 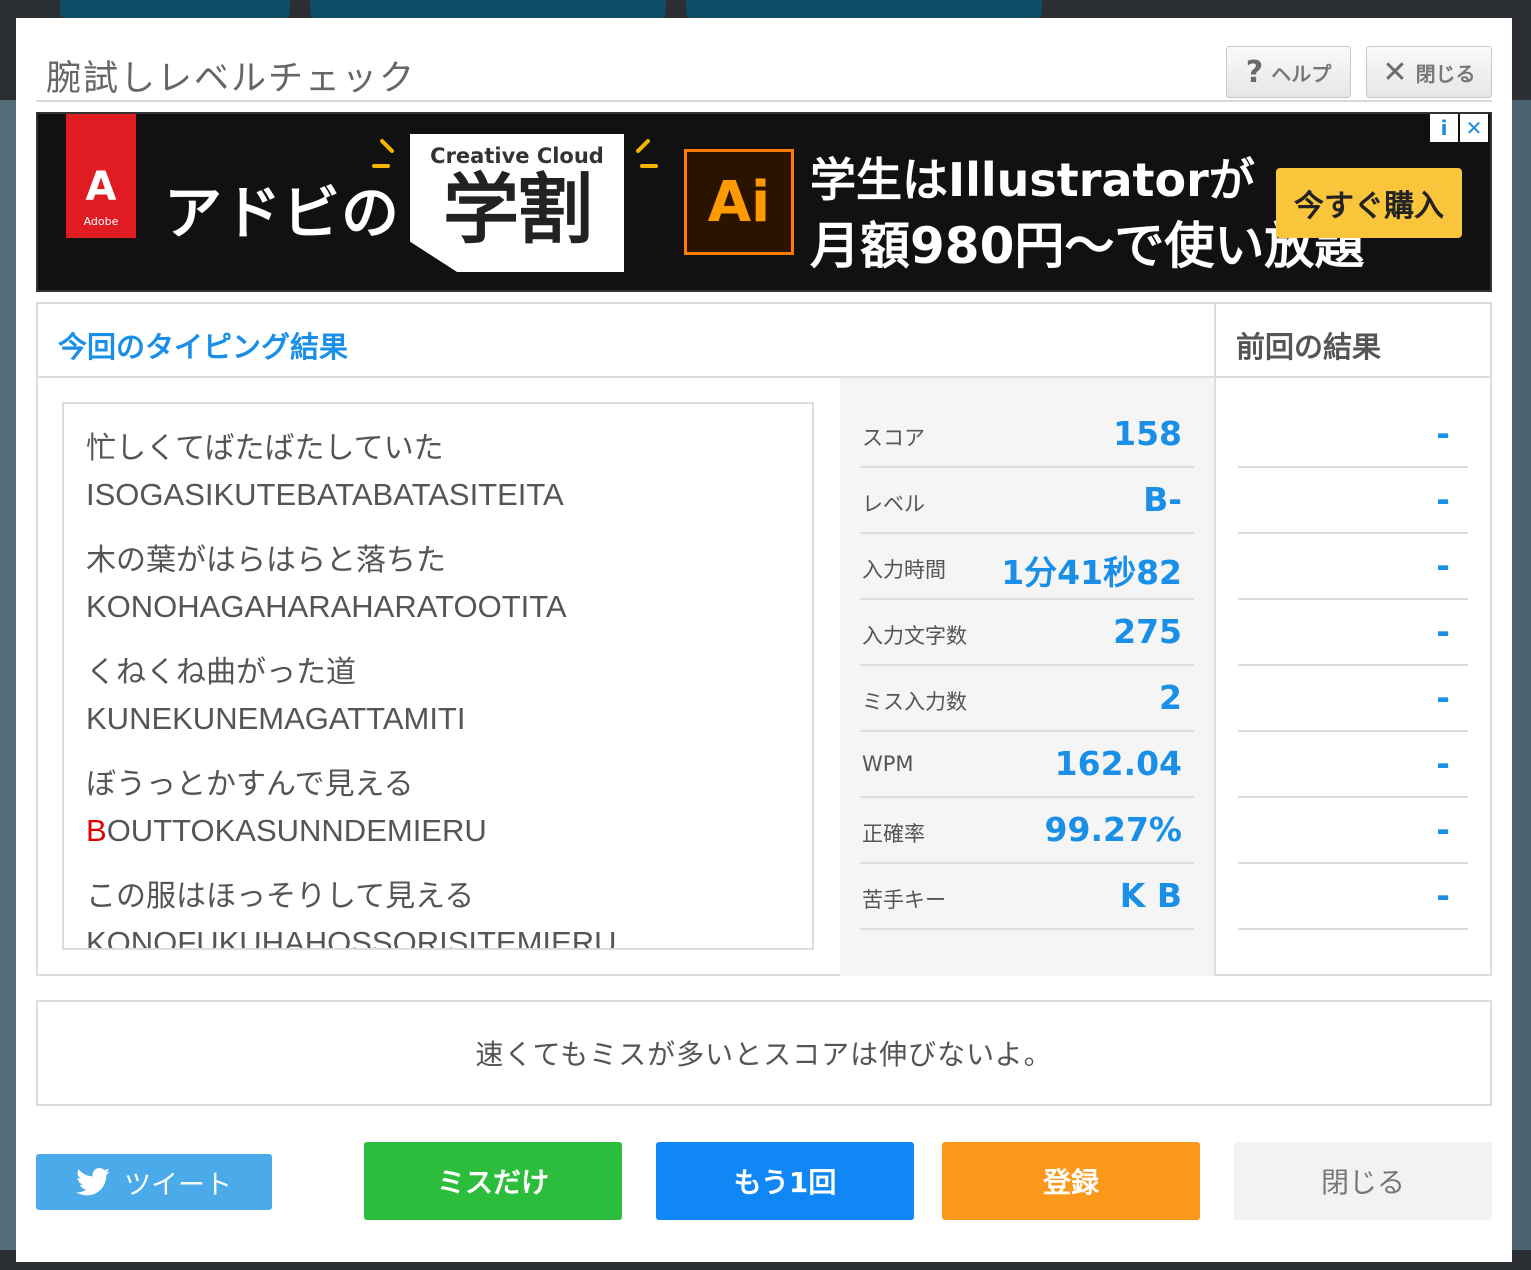 What do you see at coordinates (493, 1181) in the screenshot?
I see `miss-only-button: ミスだけ` at bounding box center [493, 1181].